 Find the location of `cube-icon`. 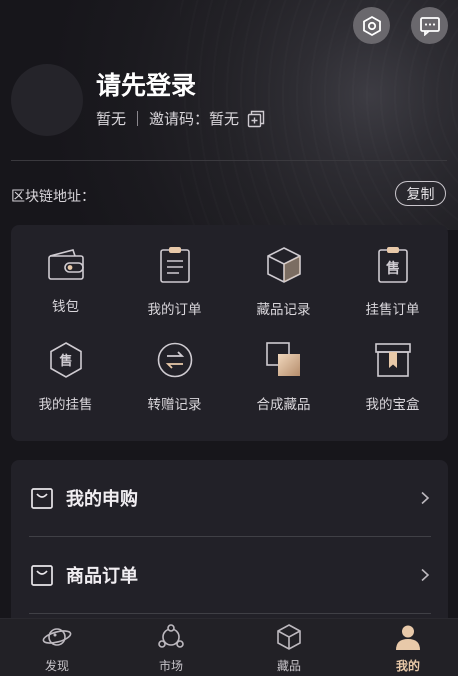

cube-icon is located at coordinates (289, 637).